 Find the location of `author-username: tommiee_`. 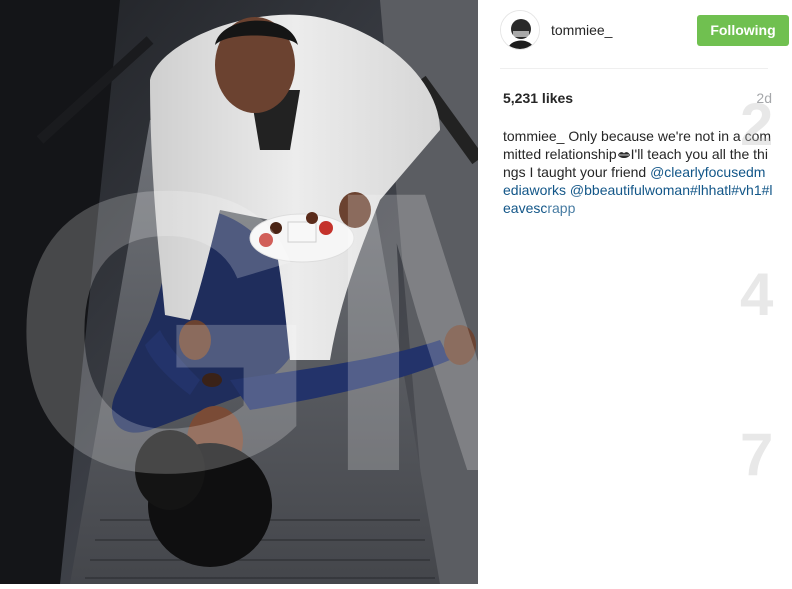

author-username: tommiee_ is located at coordinates (581, 30).